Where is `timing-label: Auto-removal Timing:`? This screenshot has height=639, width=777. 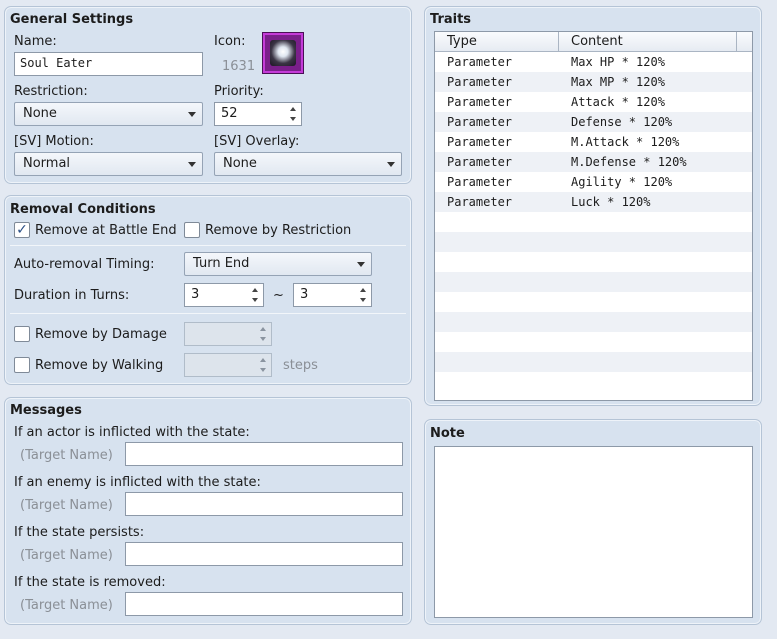 timing-label: Auto-removal Timing: is located at coordinates (84, 264).